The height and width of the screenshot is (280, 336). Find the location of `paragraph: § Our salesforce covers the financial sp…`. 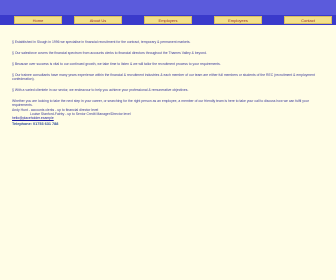

paragraph: § Our salesforce covers the financial sp… is located at coordinates (109, 53).